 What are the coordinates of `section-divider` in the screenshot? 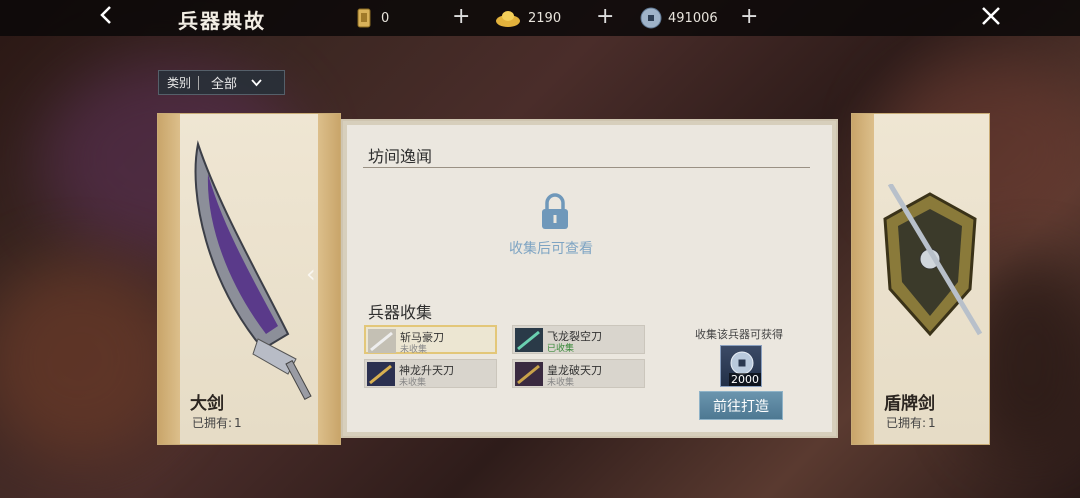 It's located at (586, 167).